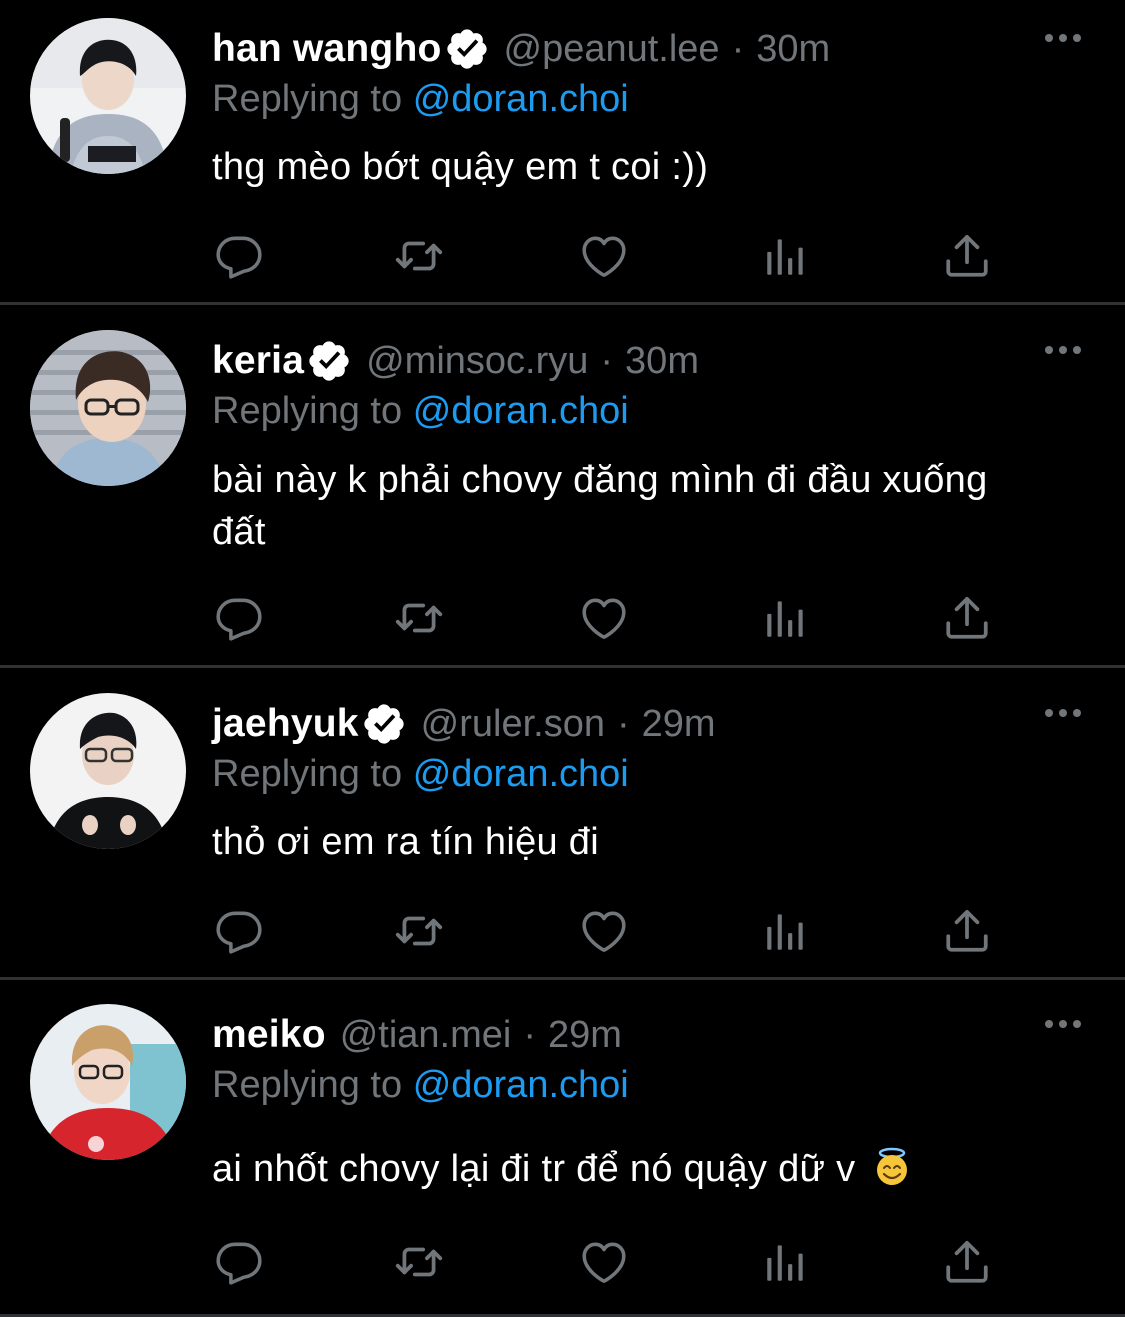 The width and height of the screenshot is (1125, 1317). What do you see at coordinates (426, 1035) in the screenshot?
I see `user-handle: @tian.mei` at bounding box center [426, 1035].